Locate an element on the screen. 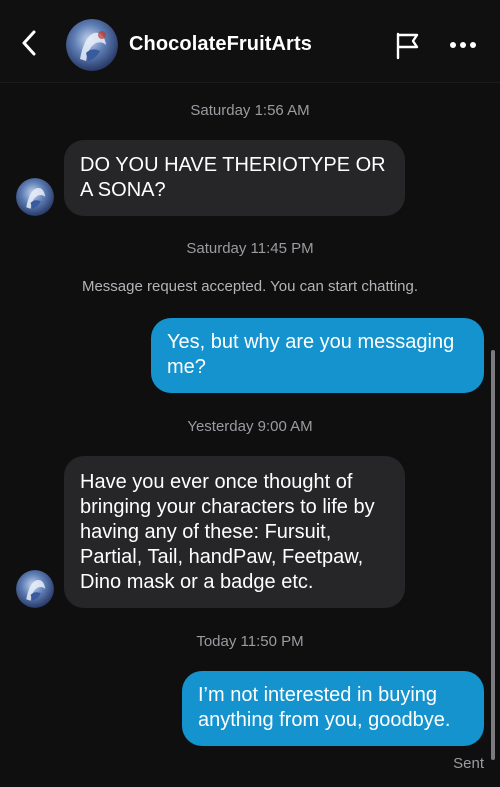  timestamp: Saturday 11:45 PM is located at coordinates (250, 248).